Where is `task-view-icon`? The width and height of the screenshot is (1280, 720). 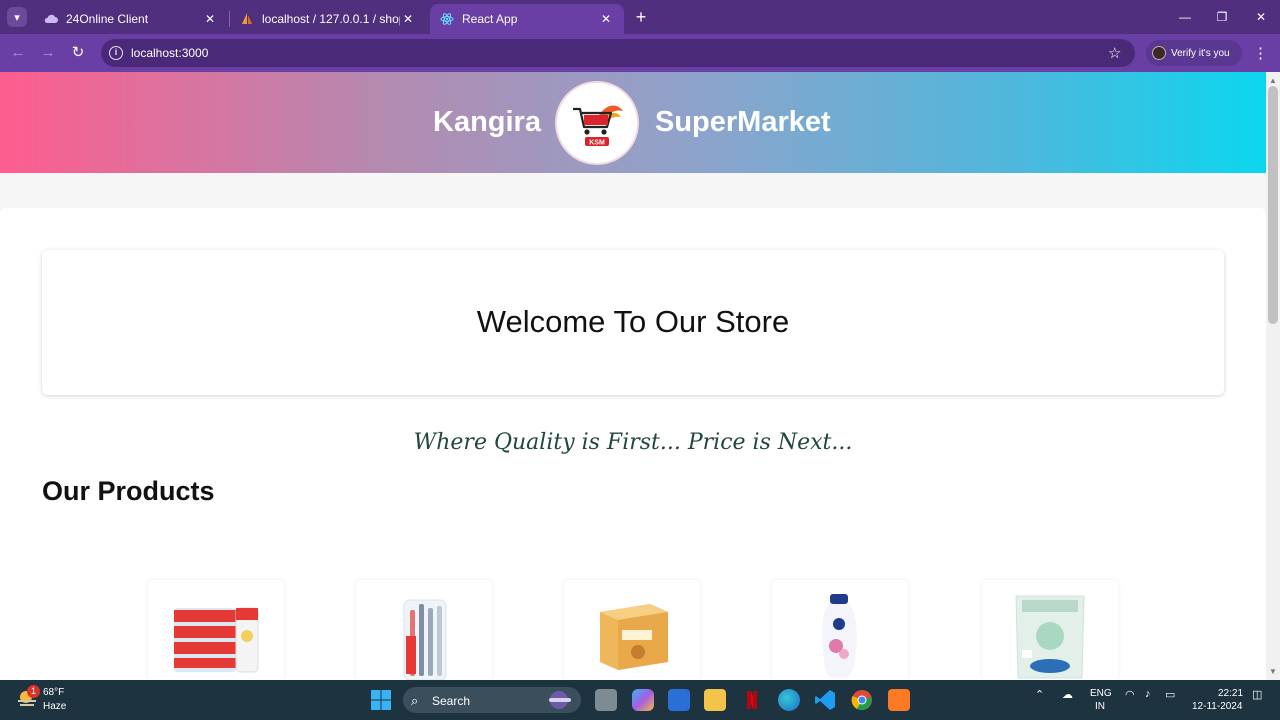 task-view-icon is located at coordinates (606, 700).